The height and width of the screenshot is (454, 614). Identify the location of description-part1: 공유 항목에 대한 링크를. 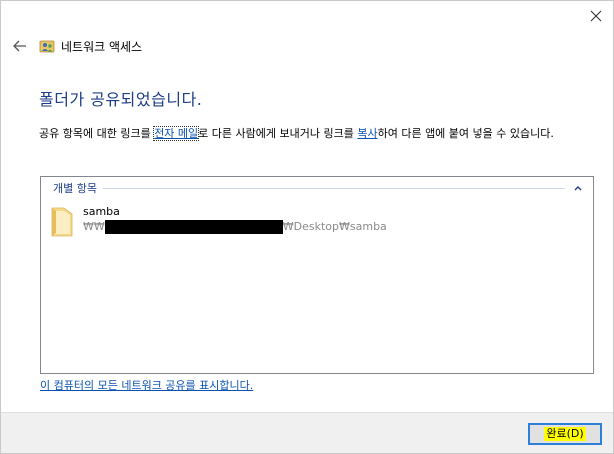
(97, 133).